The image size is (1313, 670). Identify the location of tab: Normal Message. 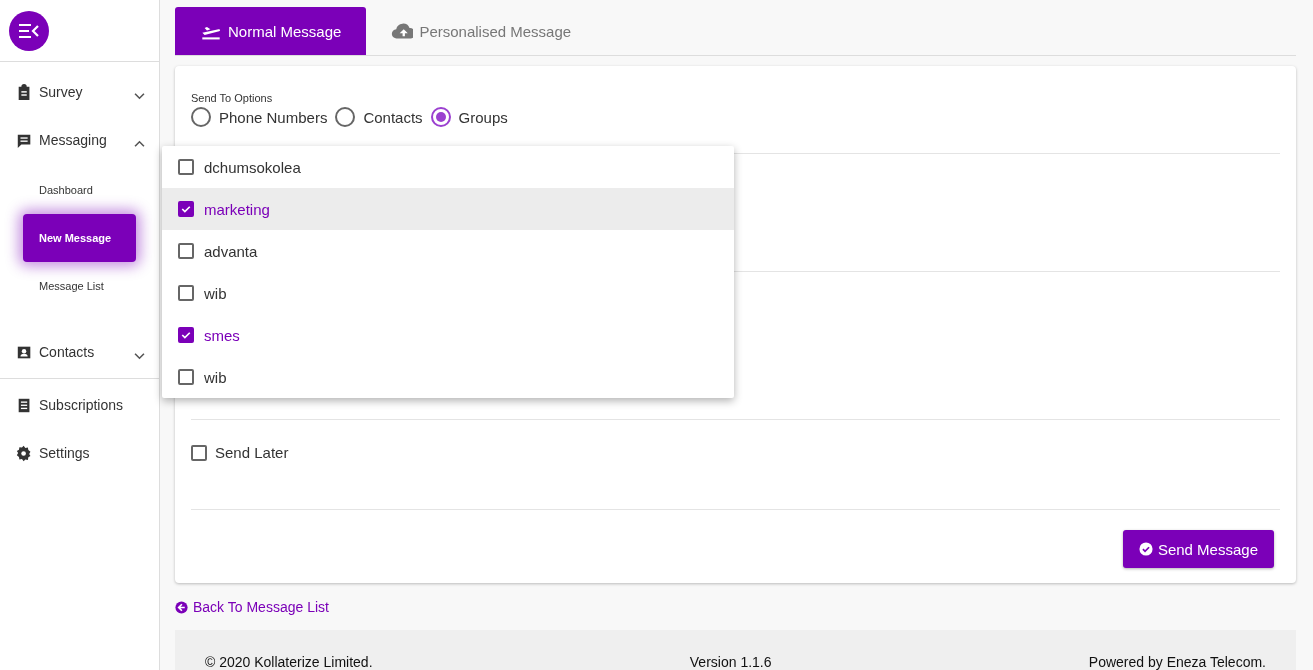
(271, 31).